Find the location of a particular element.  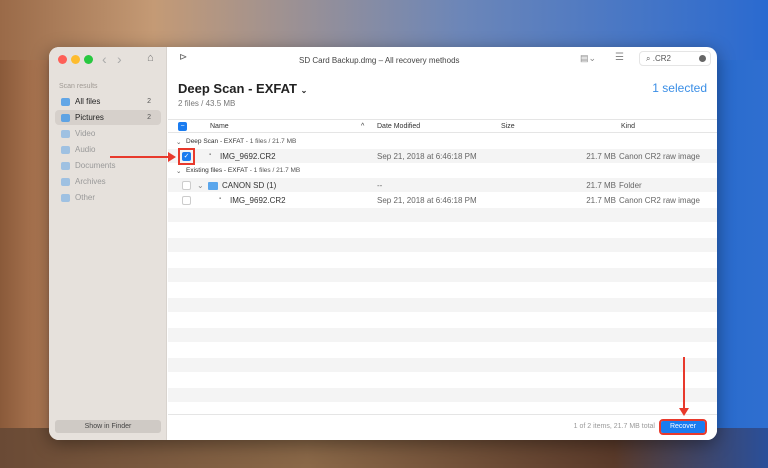

documents-icon is located at coordinates (65, 165).